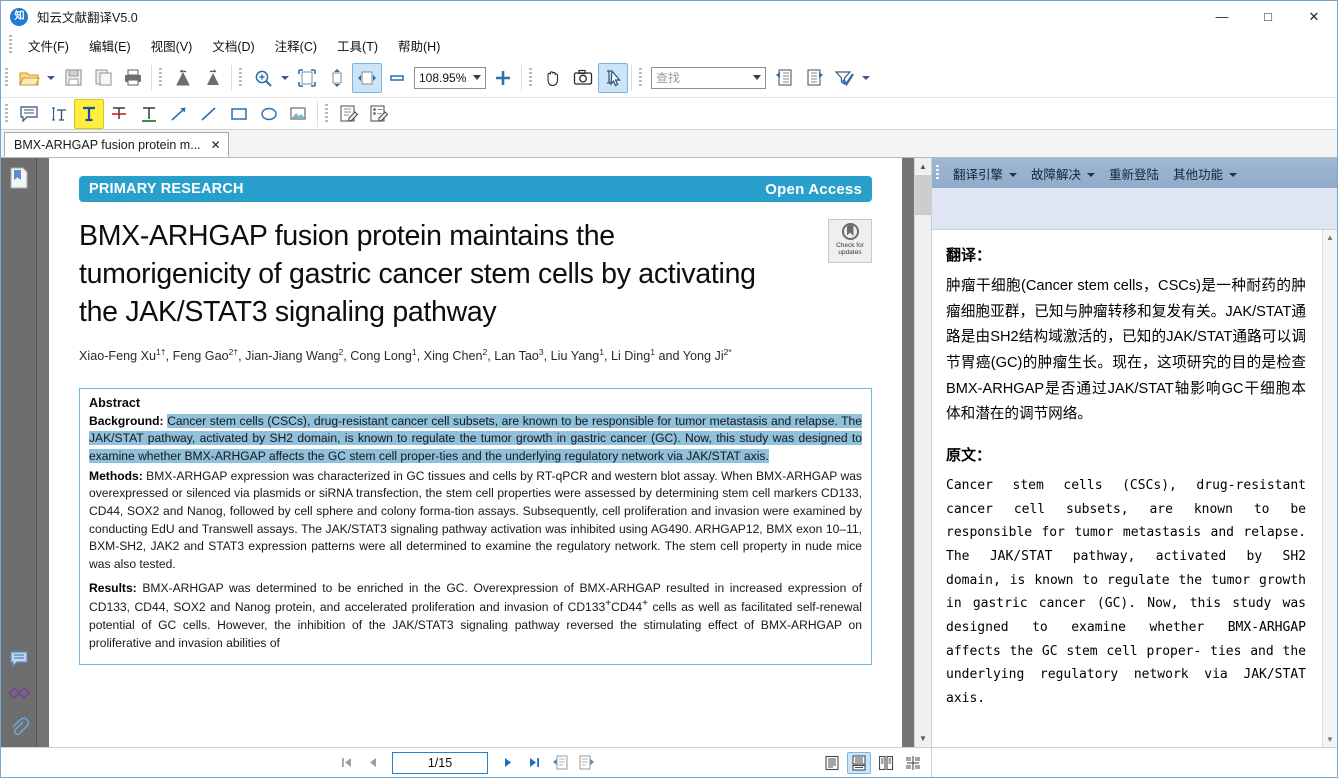 Image resolution: width=1338 pixels, height=778 pixels. I want to click on line-icon, so click(209, 114).